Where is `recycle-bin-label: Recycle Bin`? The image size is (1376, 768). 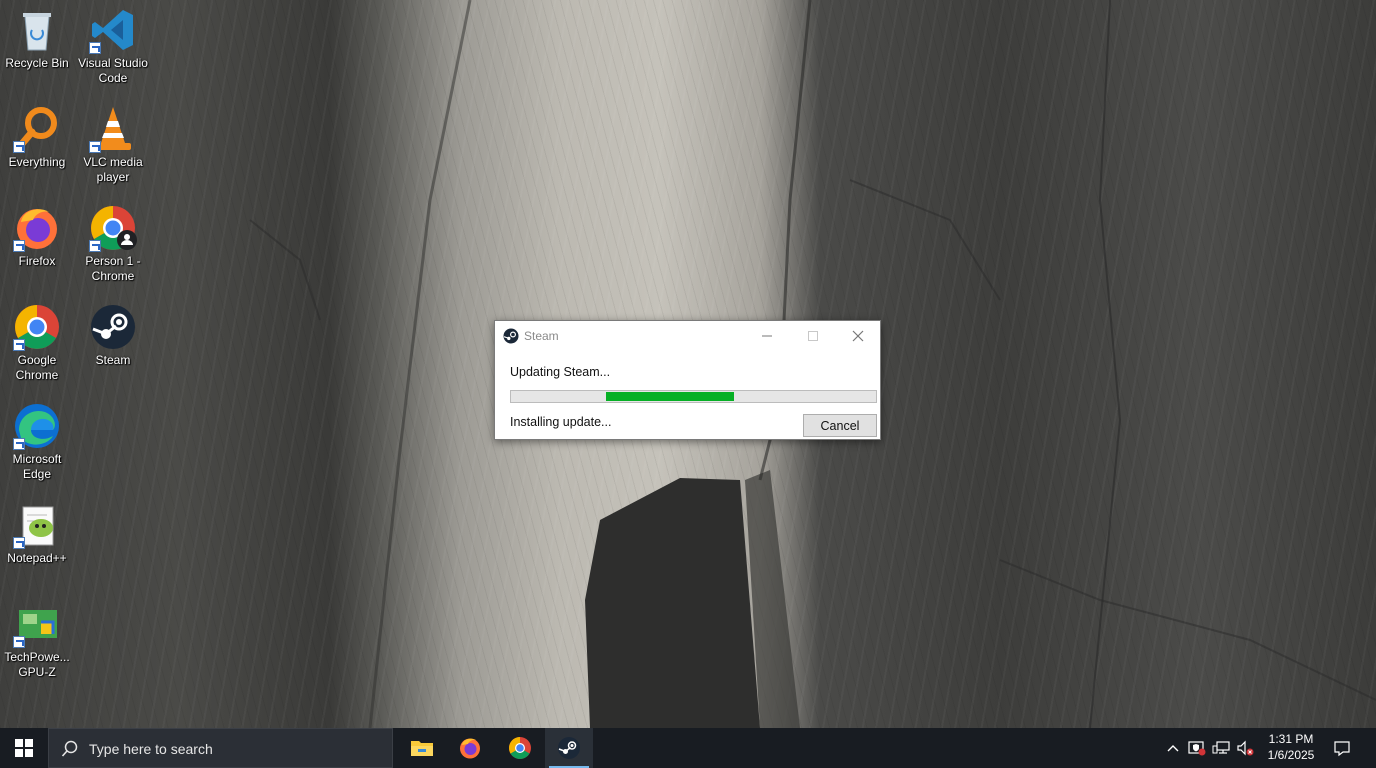
recycle-bin-label: Recycle Bin is located at coordinates (37, 63).